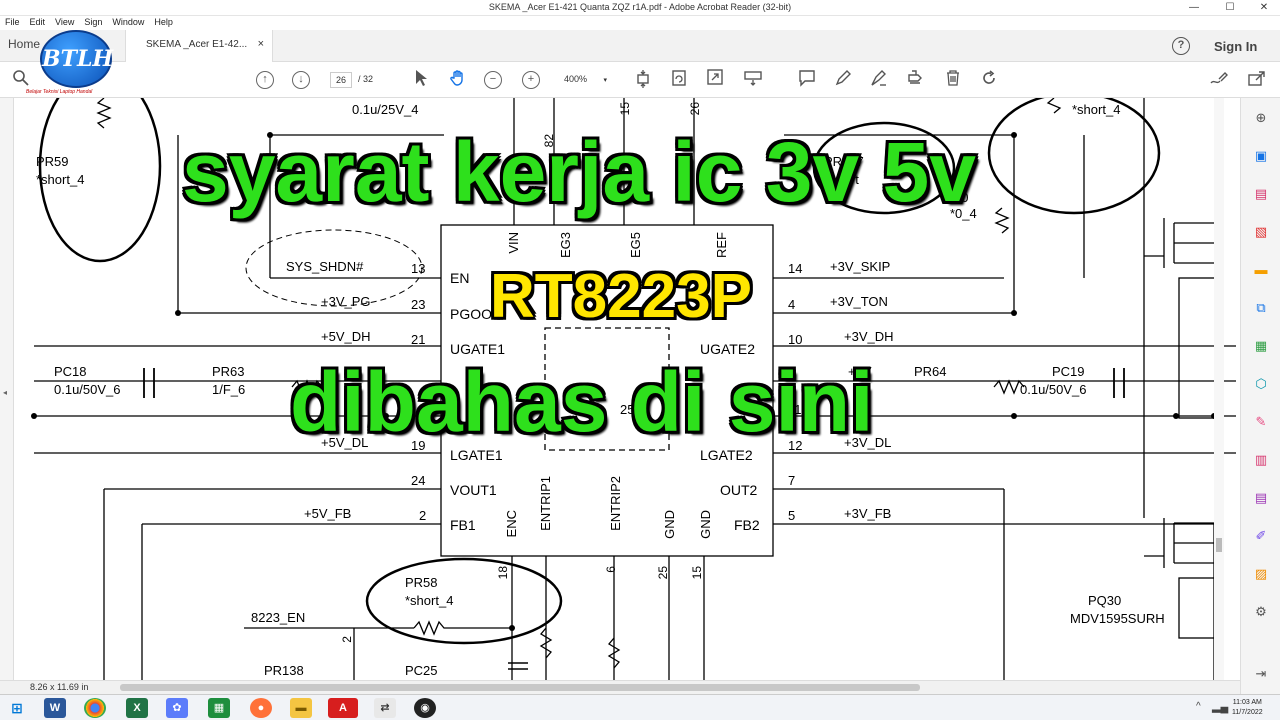  I want to click on share-icon, so click(1257, 80).